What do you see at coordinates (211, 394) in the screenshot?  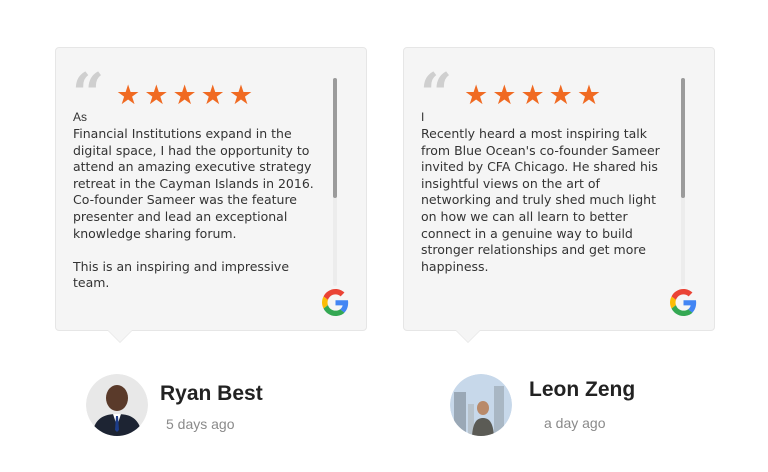 I see `reviewer-name: Ryan Best` at bounding box center [211, 394].